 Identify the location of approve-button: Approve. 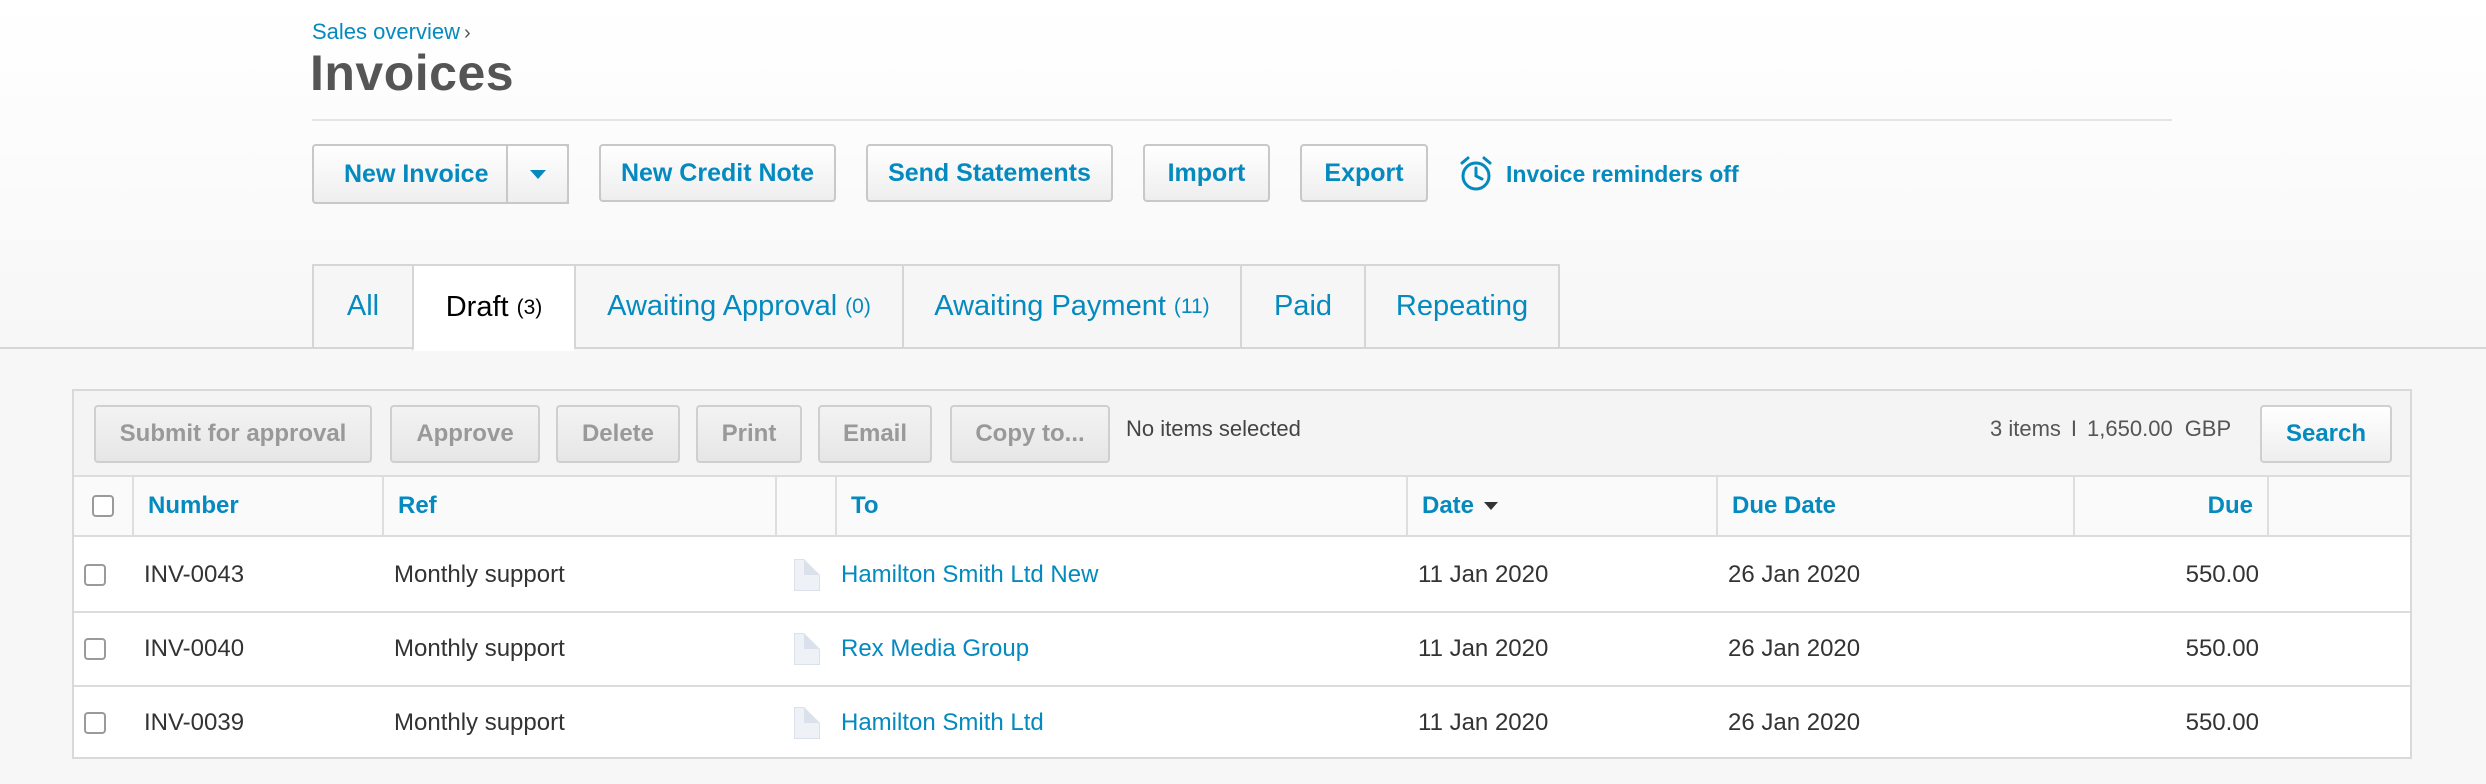
(465, 434).